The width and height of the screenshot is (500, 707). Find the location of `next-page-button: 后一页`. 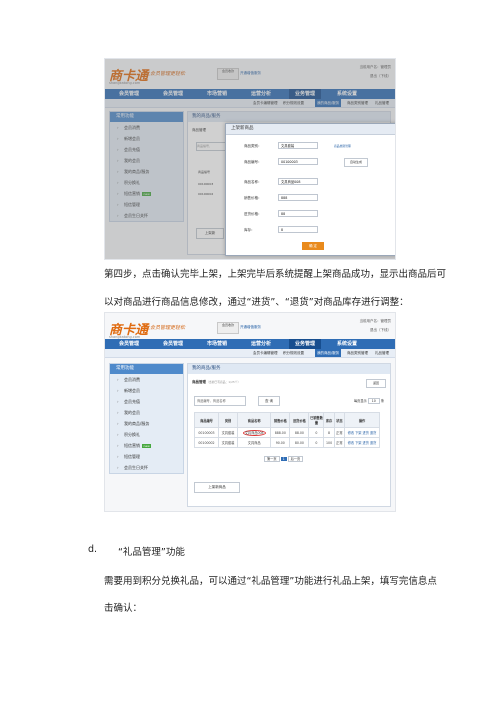

next-page-button: 后一页 is located at coordinates (295, 459).